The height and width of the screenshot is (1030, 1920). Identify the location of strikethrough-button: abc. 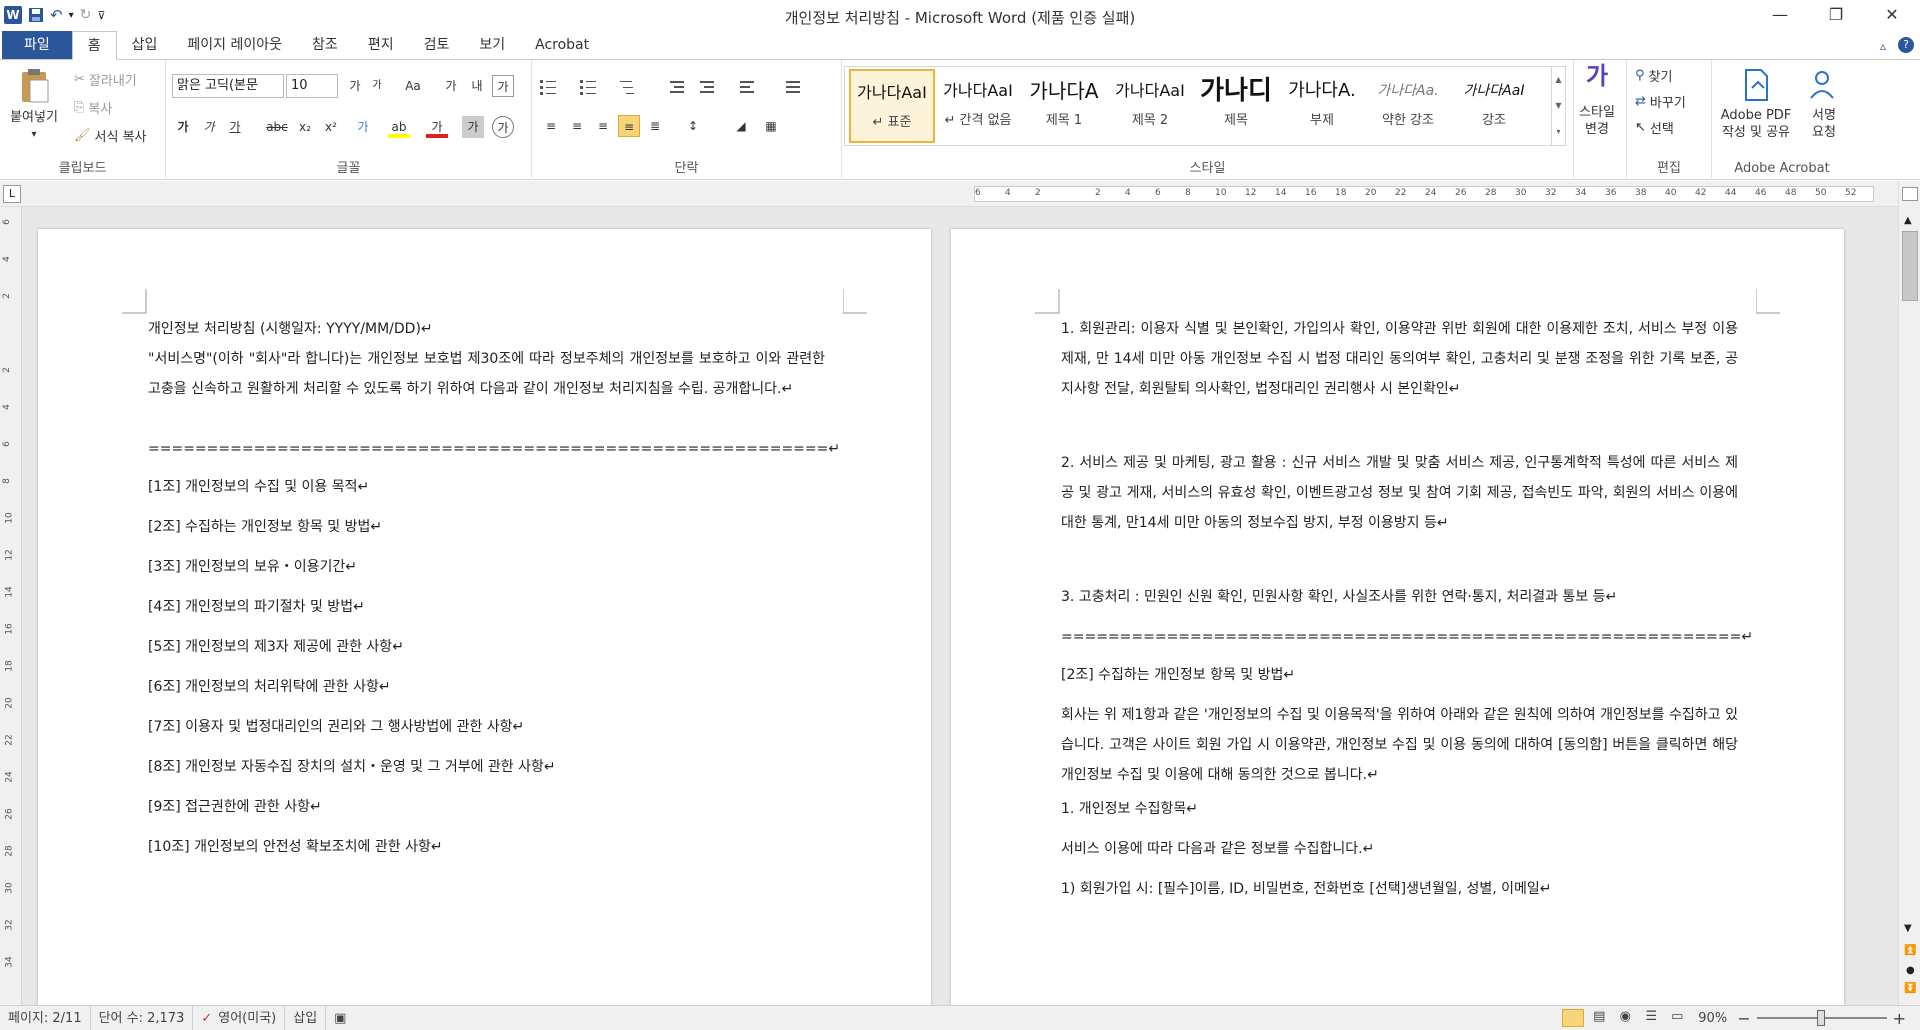
(277, 127).